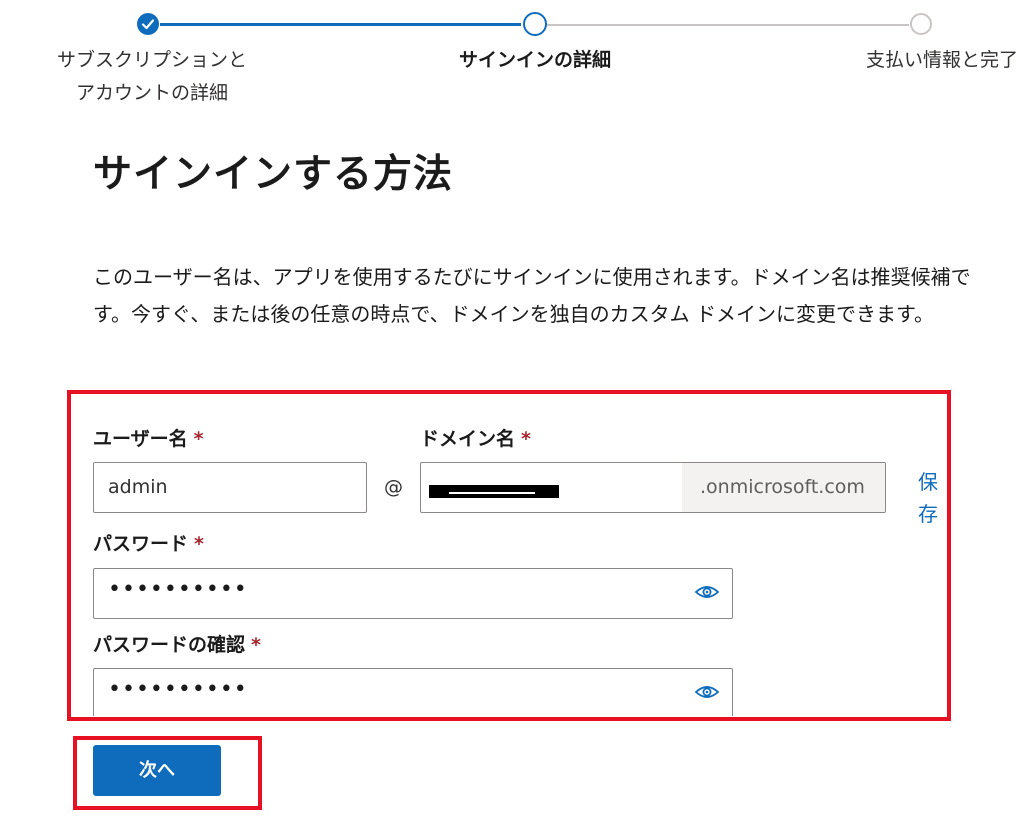 The width and height of the screenshot is (1024, 840). I want to click on domain-input: .onmicrosoft.com, so click(653, 487).